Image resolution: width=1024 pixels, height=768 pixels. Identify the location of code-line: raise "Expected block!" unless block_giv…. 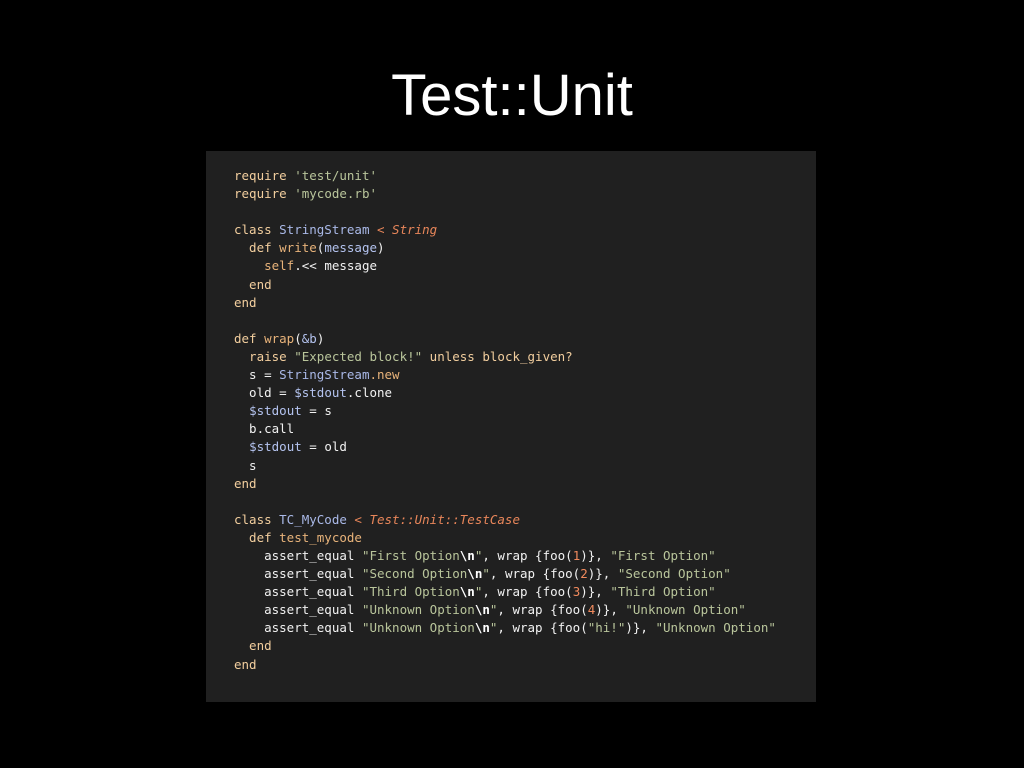
(525, 357).